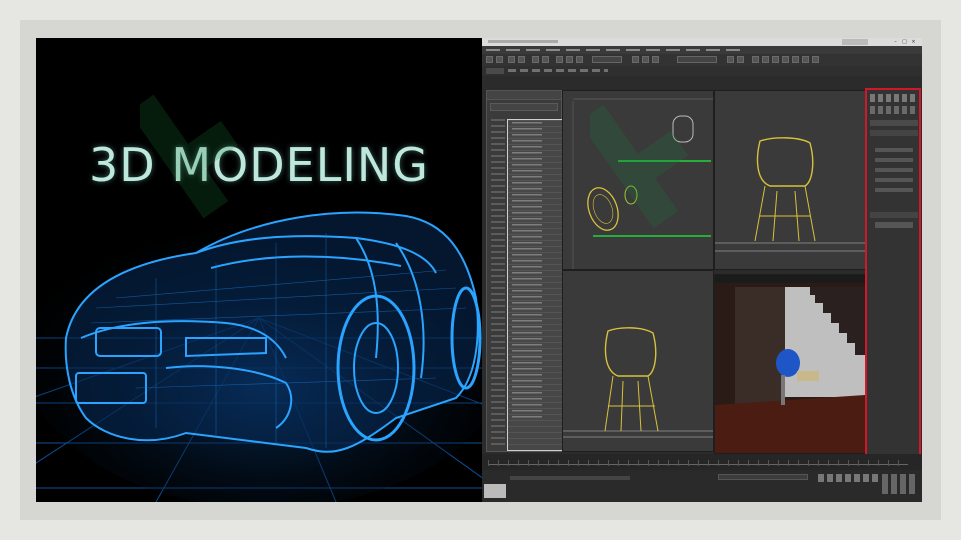 The image size is (961, 540). I want to click on visibility-toggles, so click(498, 284).